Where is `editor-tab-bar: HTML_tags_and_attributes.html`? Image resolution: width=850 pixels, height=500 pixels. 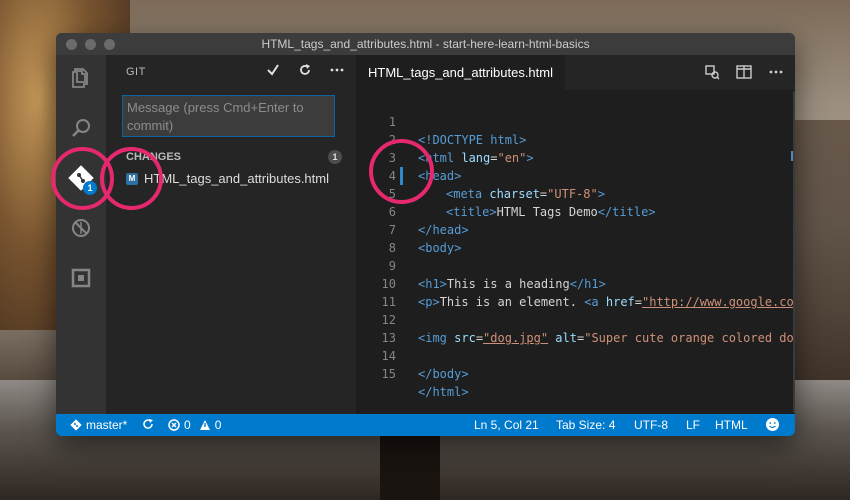
editor-tab-bar: HTML_tags_and_attributes.html is located at coordinates (575, 72).